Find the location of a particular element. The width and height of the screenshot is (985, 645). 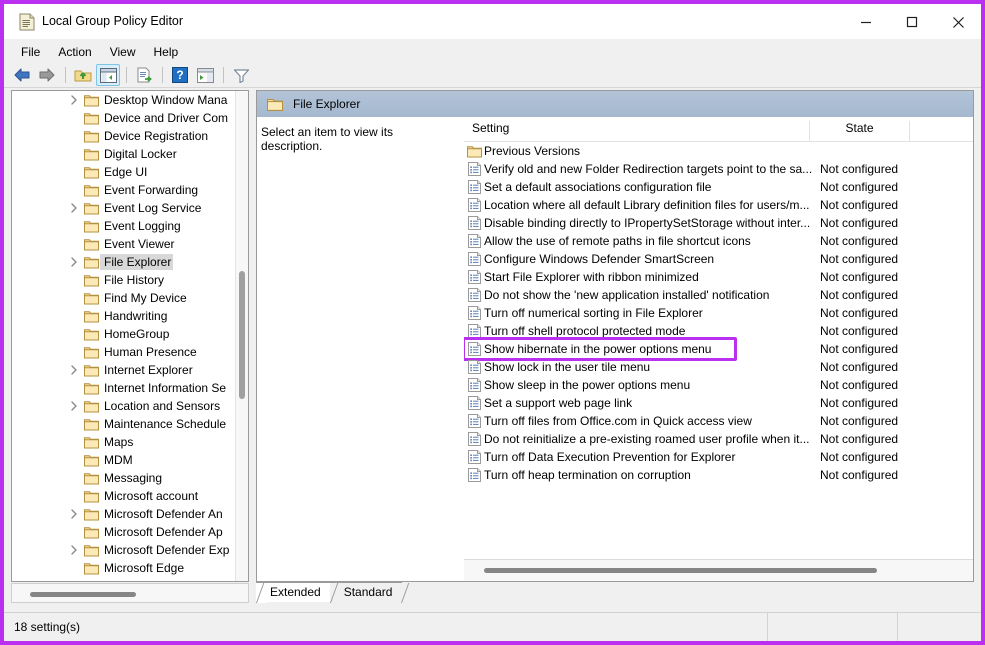

tree-item-label: Microsoft Edge is located at coordinates (144, 568).